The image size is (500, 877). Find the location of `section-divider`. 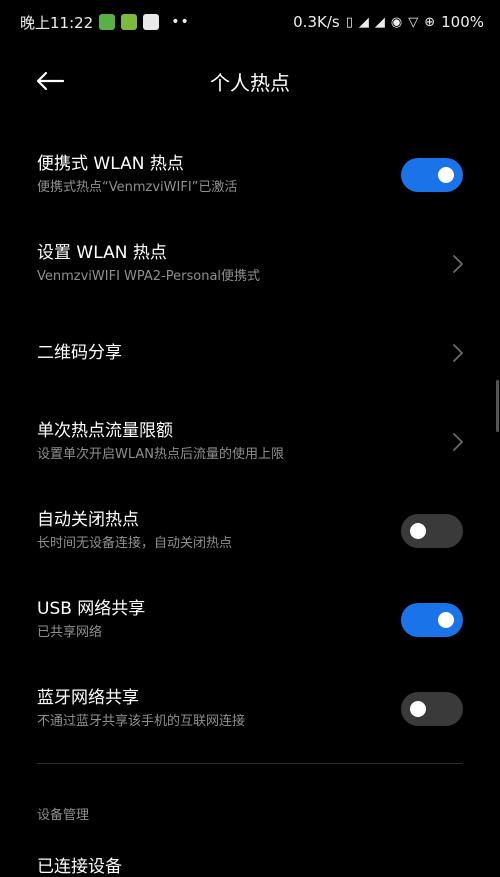

section-divider is located at coordinates (250, 763).